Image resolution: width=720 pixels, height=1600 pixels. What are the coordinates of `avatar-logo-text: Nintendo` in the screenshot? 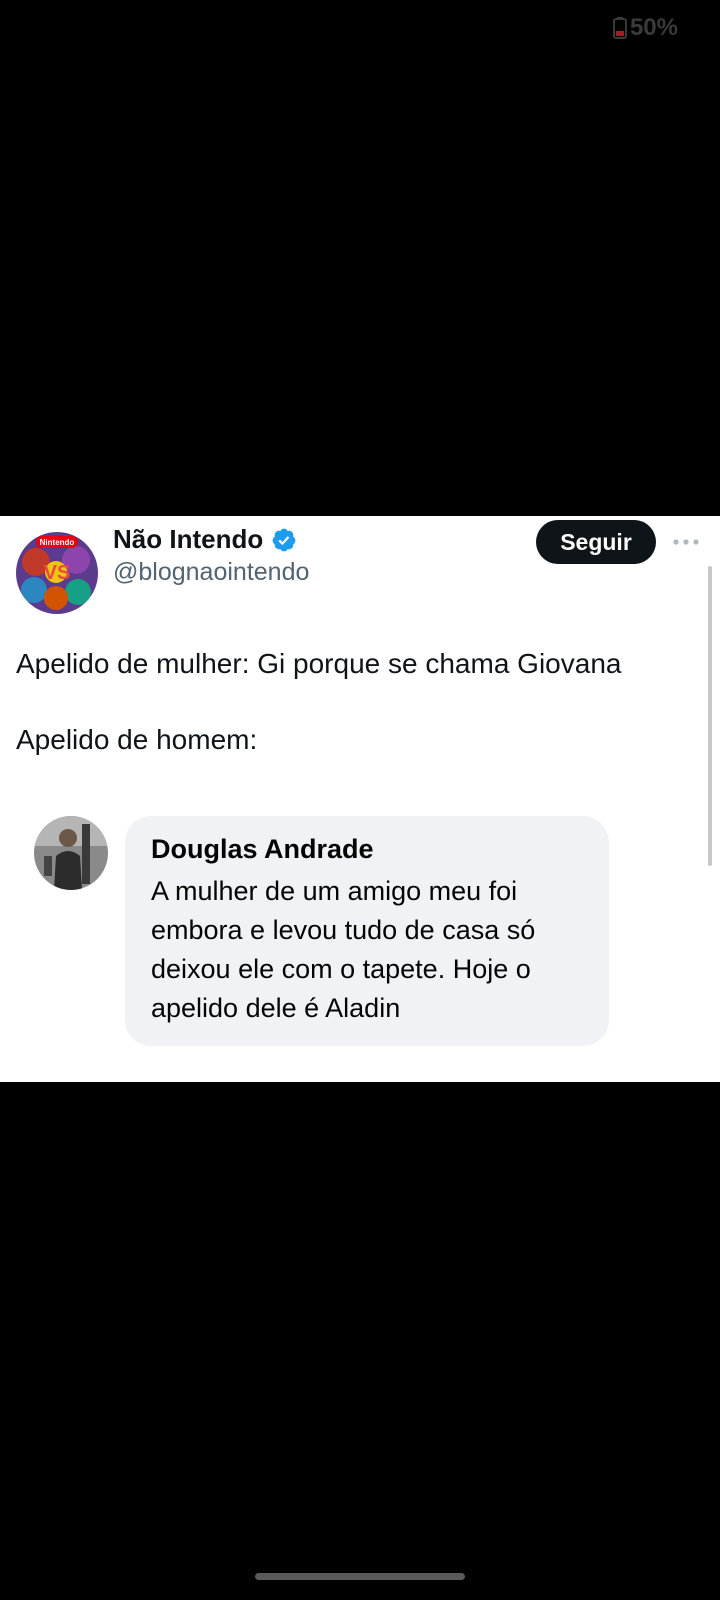 It's located at (57, 542).